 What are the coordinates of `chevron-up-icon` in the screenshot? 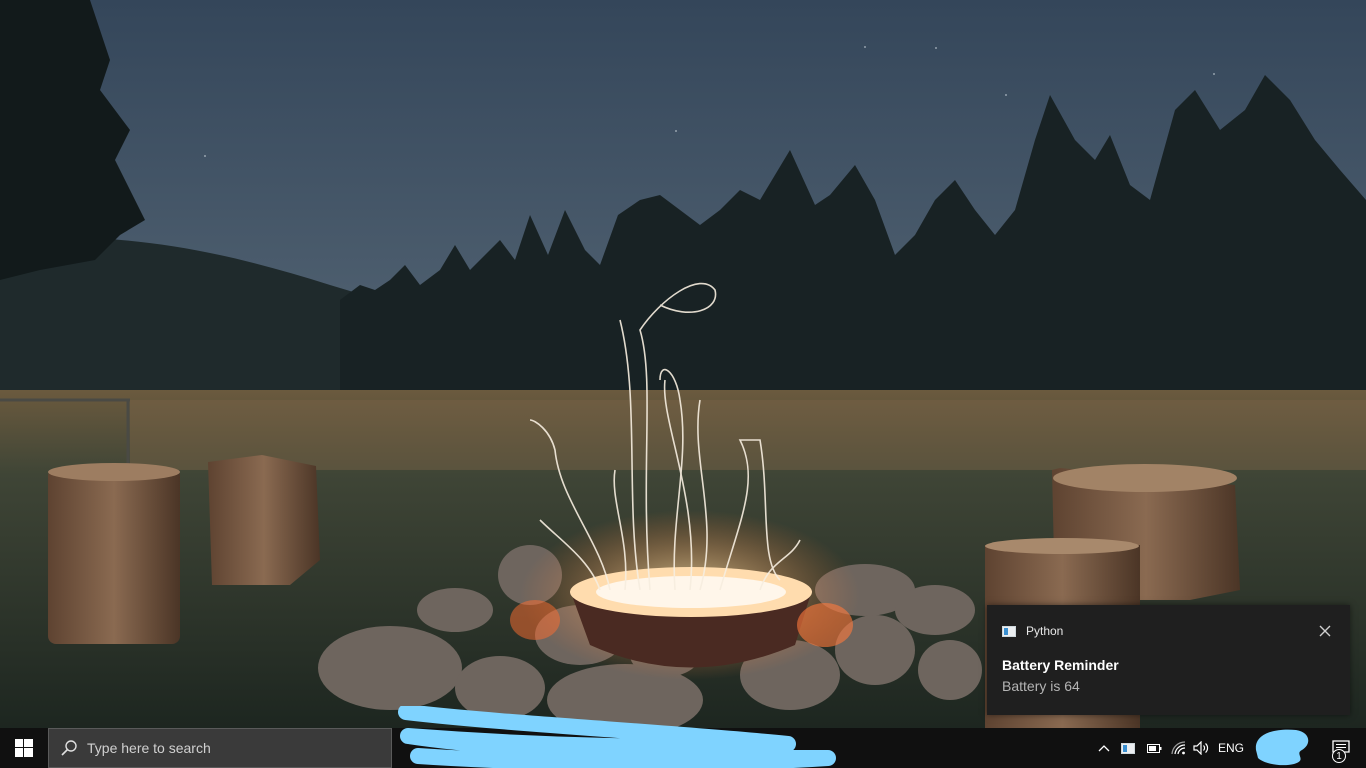 It's located at (1104, 748).